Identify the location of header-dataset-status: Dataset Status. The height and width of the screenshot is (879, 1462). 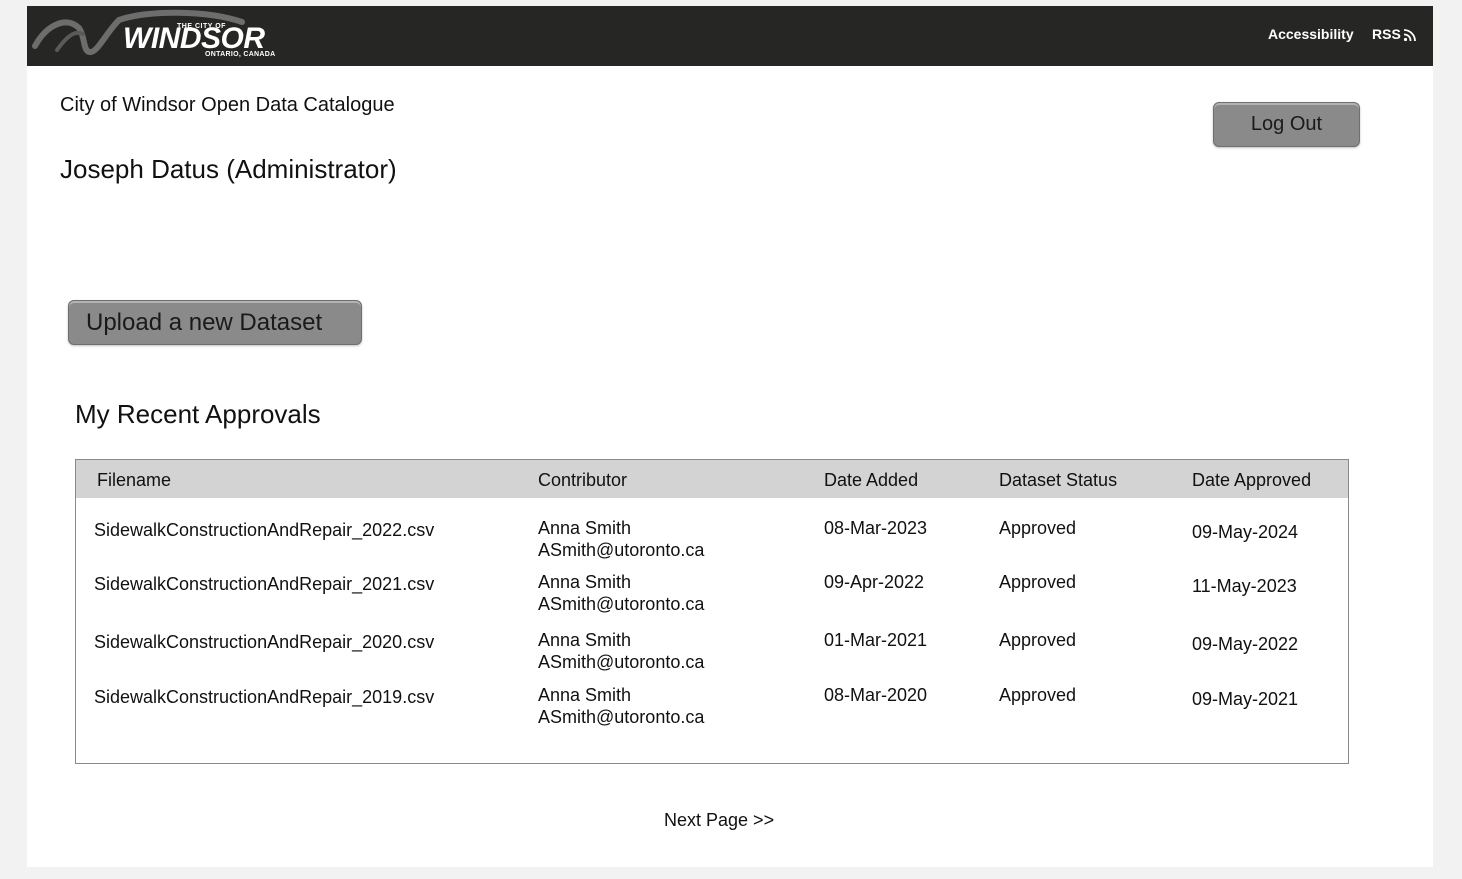
(1058, 480).